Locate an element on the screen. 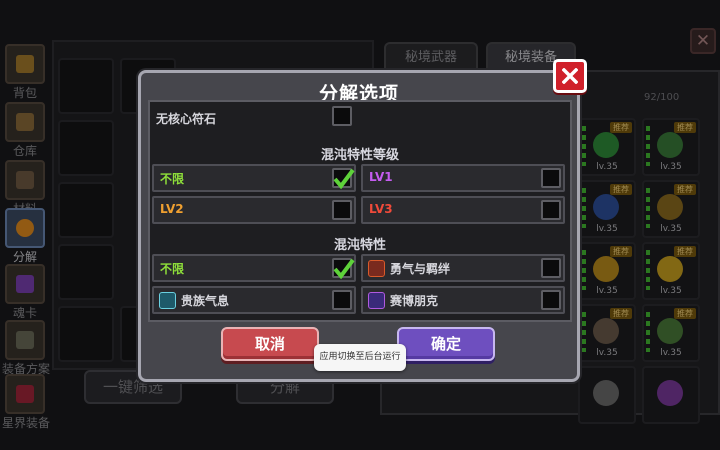 Image resolution: width=720 pixels, height=450 pixels. cyberpunk-icon is located at coordinates (376, 300).